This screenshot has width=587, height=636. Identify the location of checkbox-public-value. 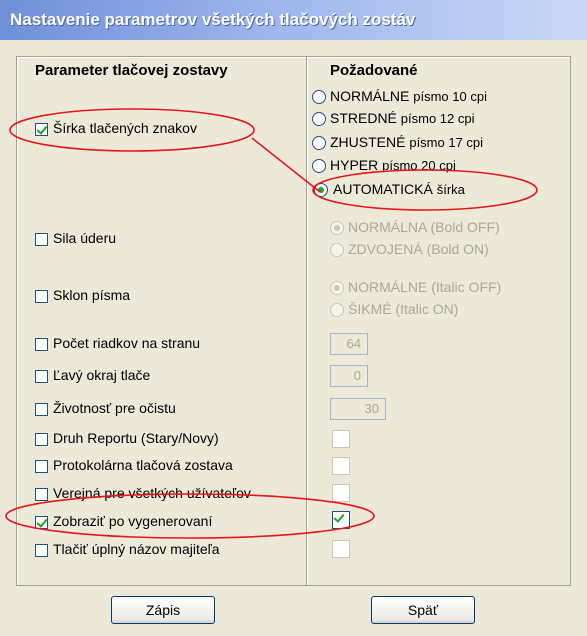
(341, 493).